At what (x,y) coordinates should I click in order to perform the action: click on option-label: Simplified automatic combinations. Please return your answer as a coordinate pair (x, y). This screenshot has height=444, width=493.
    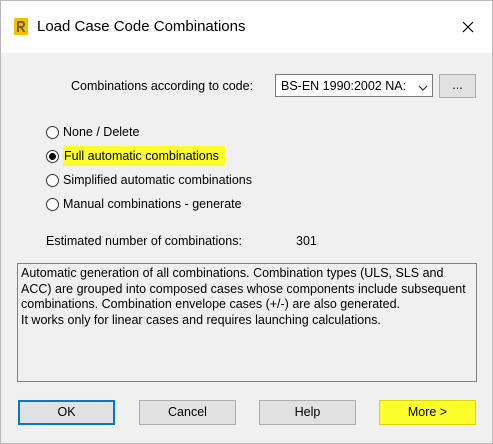
    Looking at the image, I should click on (157, 180).